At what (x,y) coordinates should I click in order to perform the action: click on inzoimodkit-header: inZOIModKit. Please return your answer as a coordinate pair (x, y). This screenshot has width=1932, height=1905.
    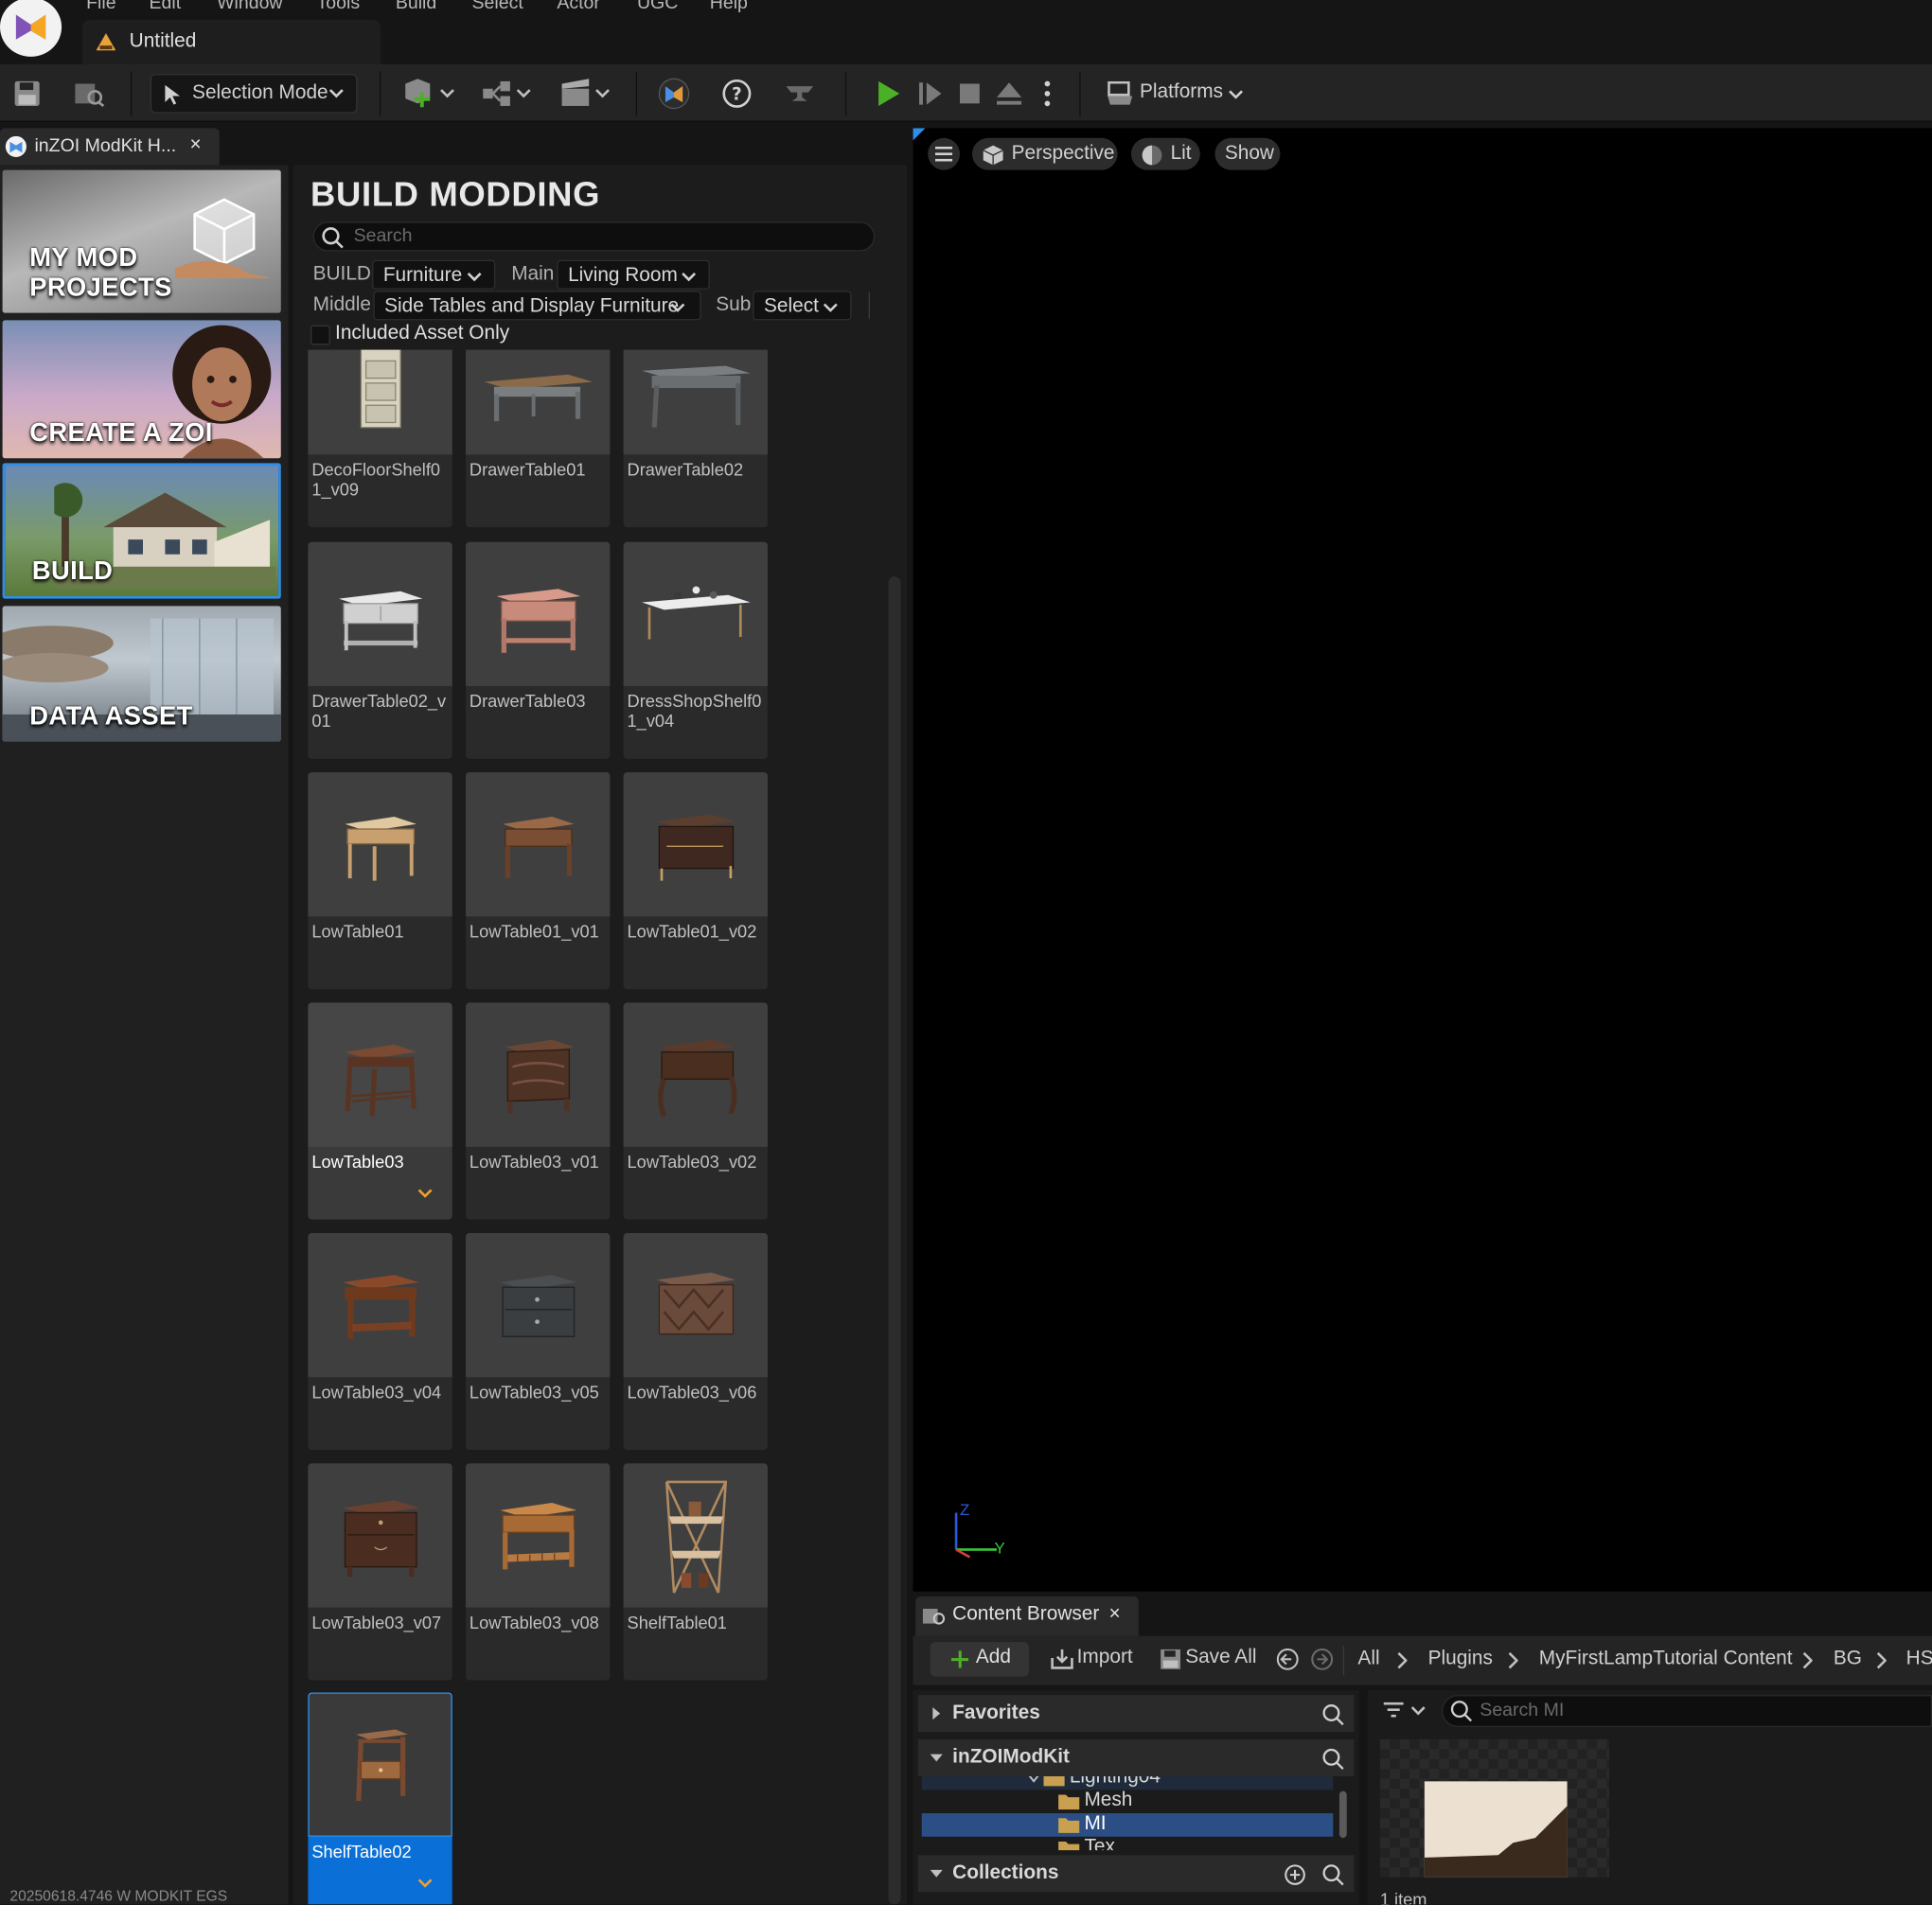
    Looking at the image, I should click on (1136, 1757).